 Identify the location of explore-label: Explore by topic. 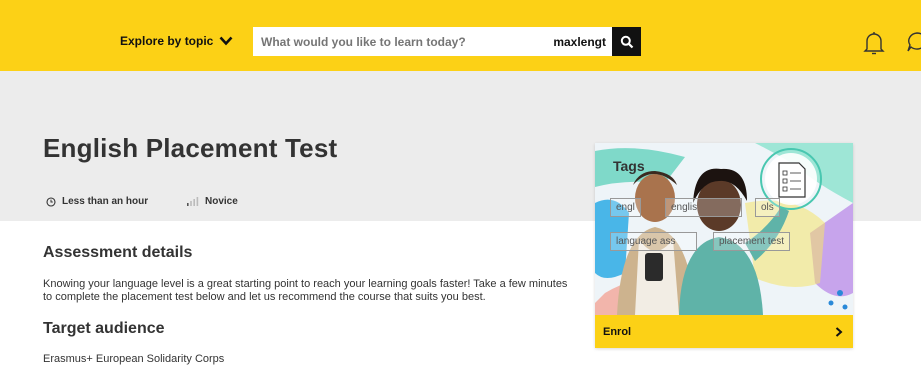
(167, 41).